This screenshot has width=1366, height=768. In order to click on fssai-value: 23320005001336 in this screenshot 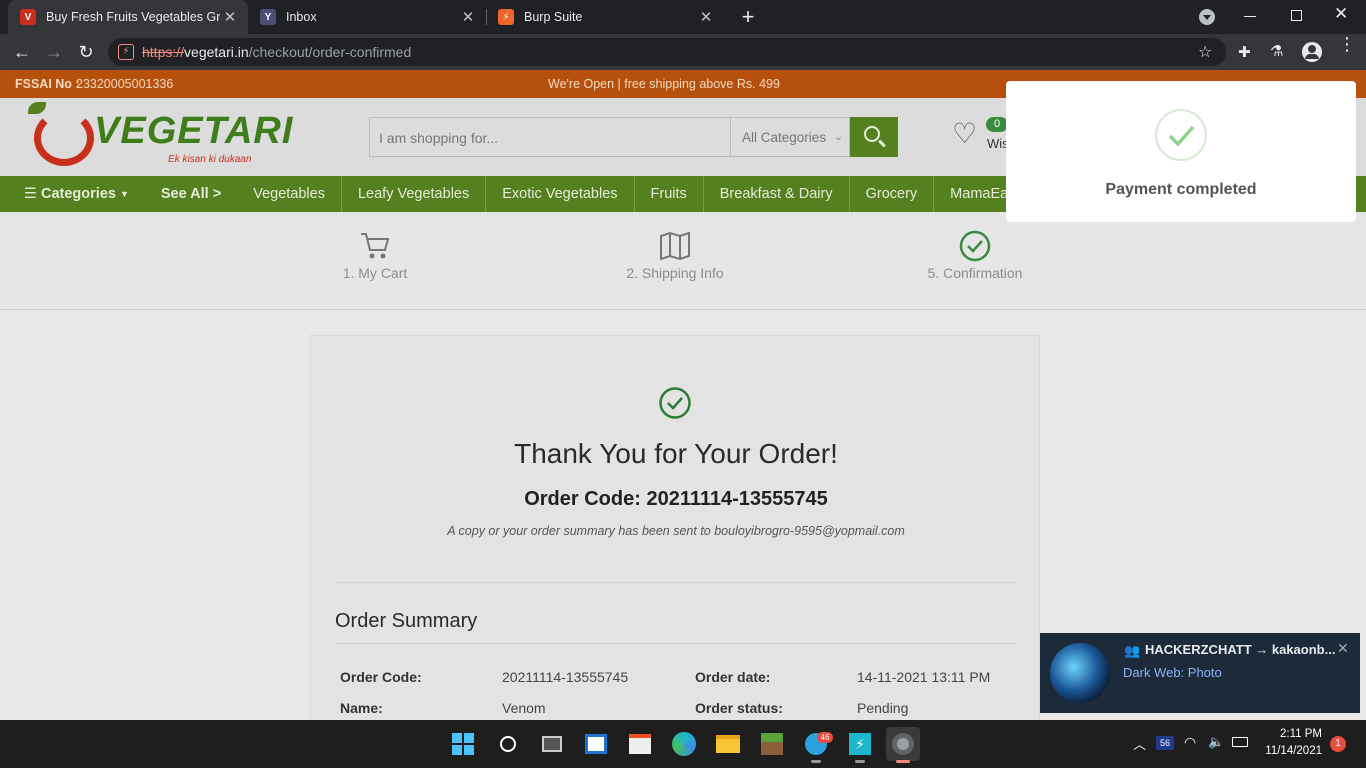, I will do `click(125, 84)`.